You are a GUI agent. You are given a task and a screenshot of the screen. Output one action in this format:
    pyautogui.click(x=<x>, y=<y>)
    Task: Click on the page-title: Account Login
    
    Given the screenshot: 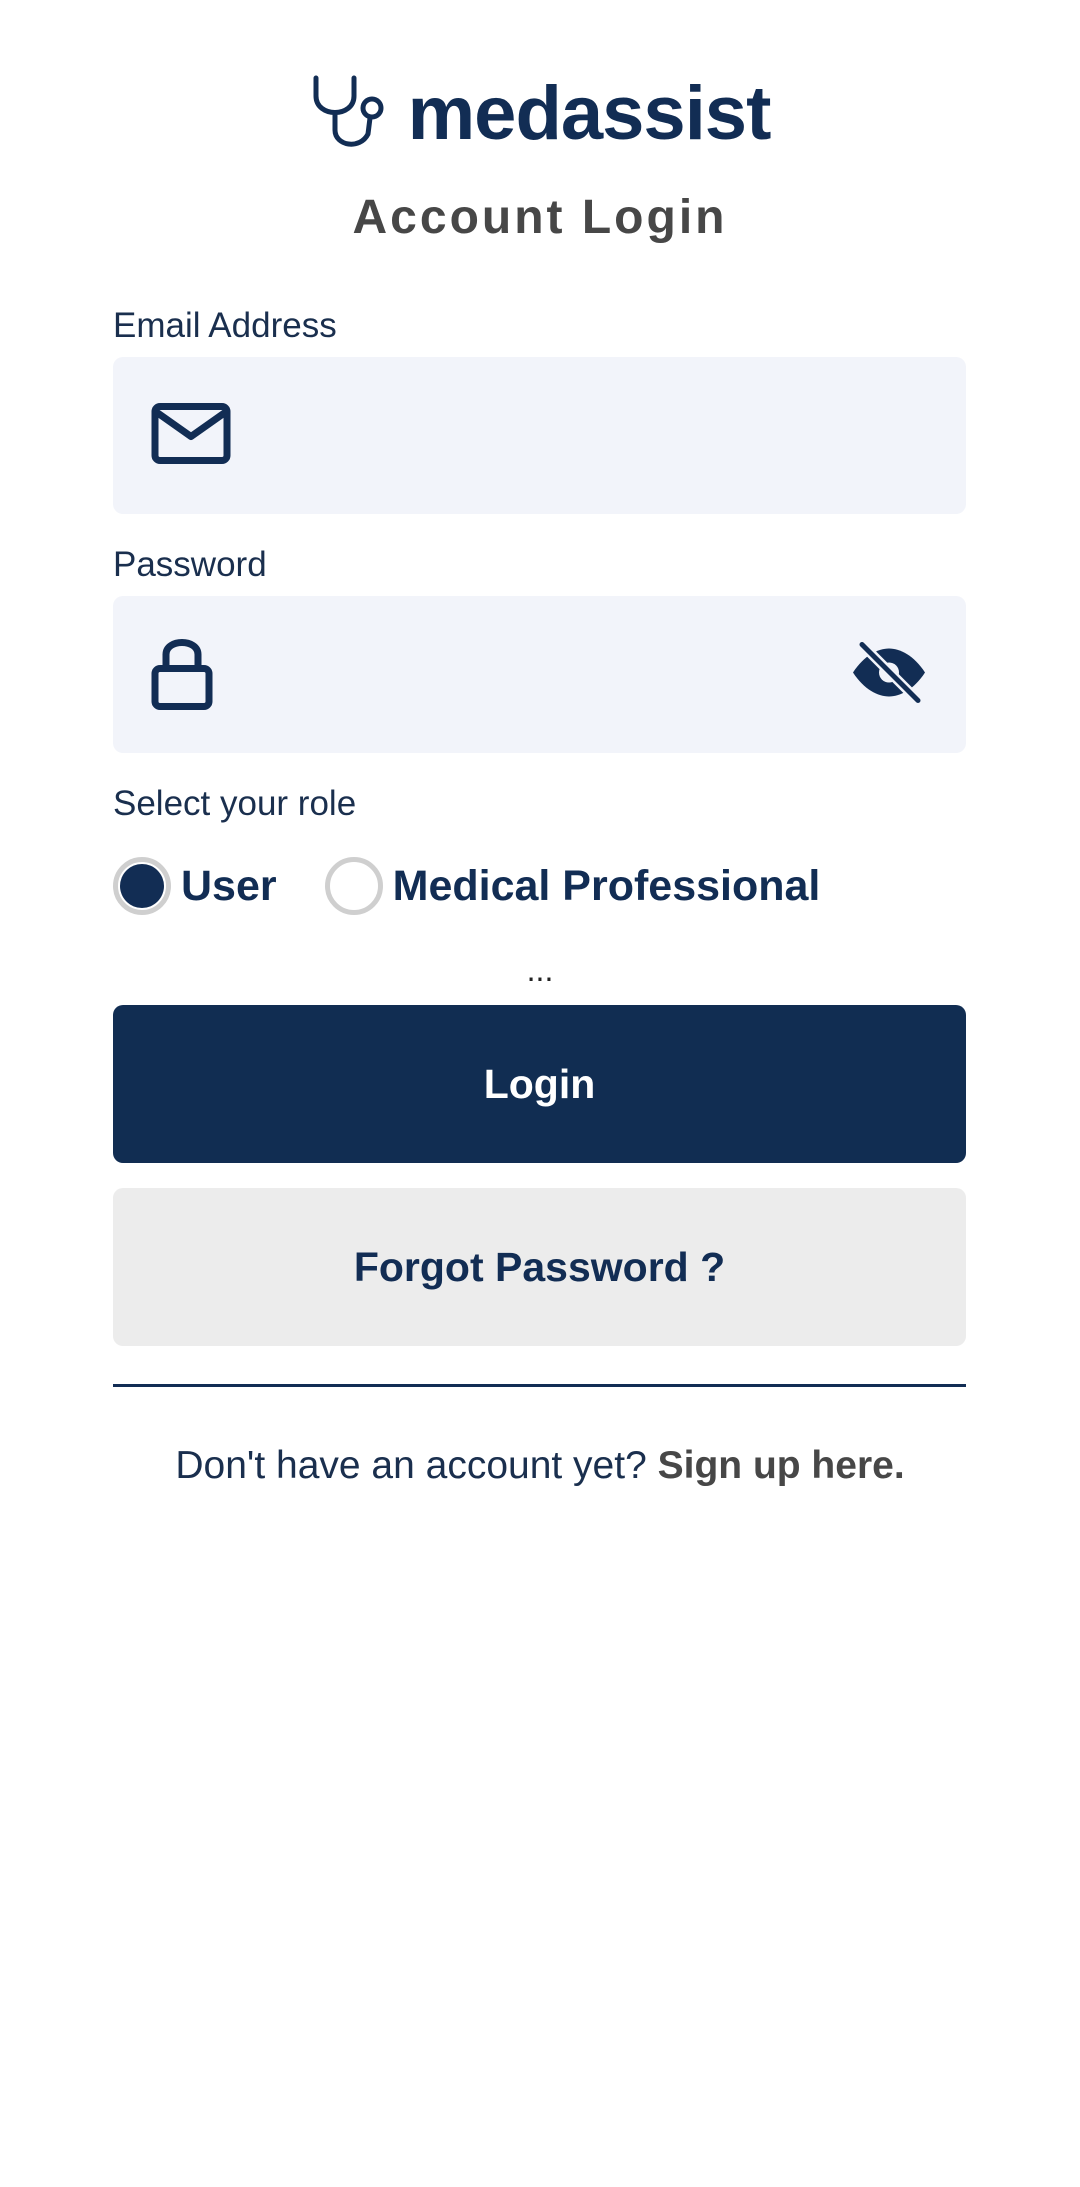 What is the action you would take?
    pyautogui.click(x=540, y=217)
    